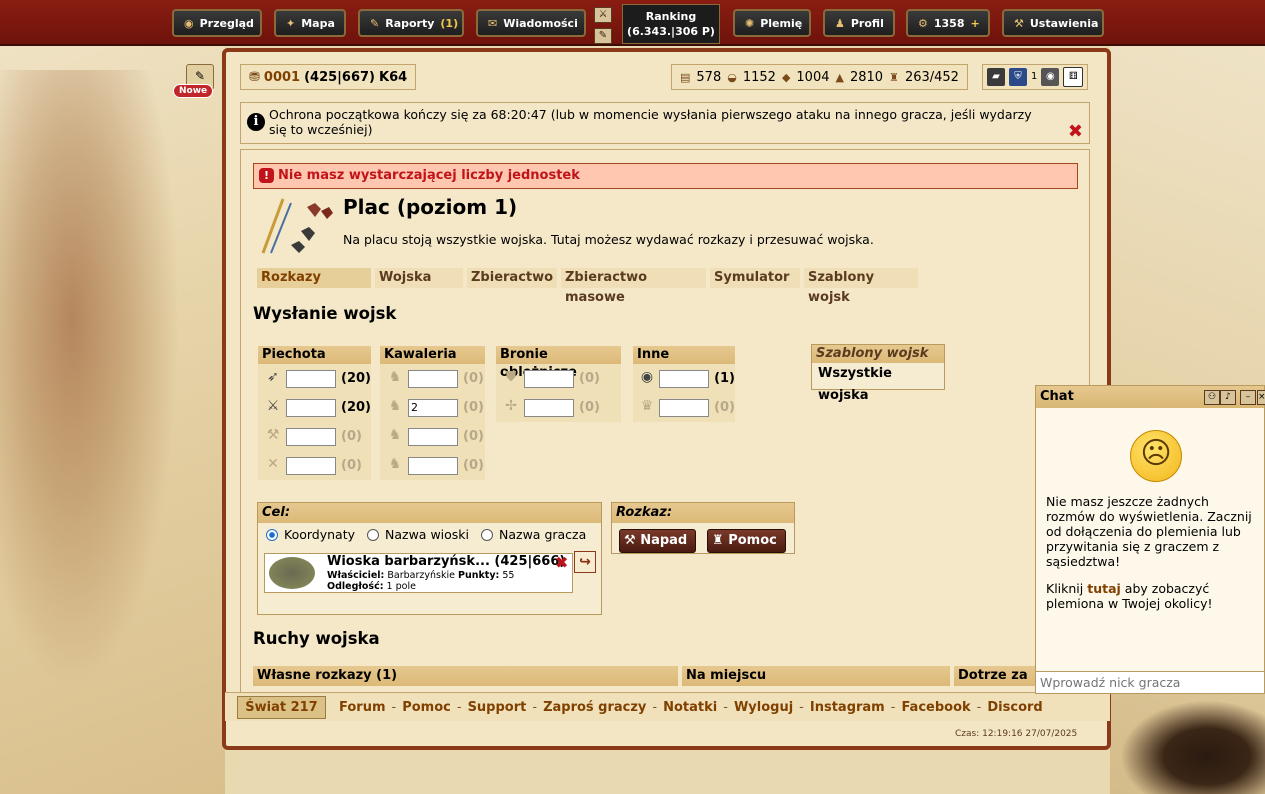 This screenshot has width=1265, height=794. Describe the element at coordinates (512, 278) in the screenshot. I see `tab-scavenging: Zbieractwo` at that location.